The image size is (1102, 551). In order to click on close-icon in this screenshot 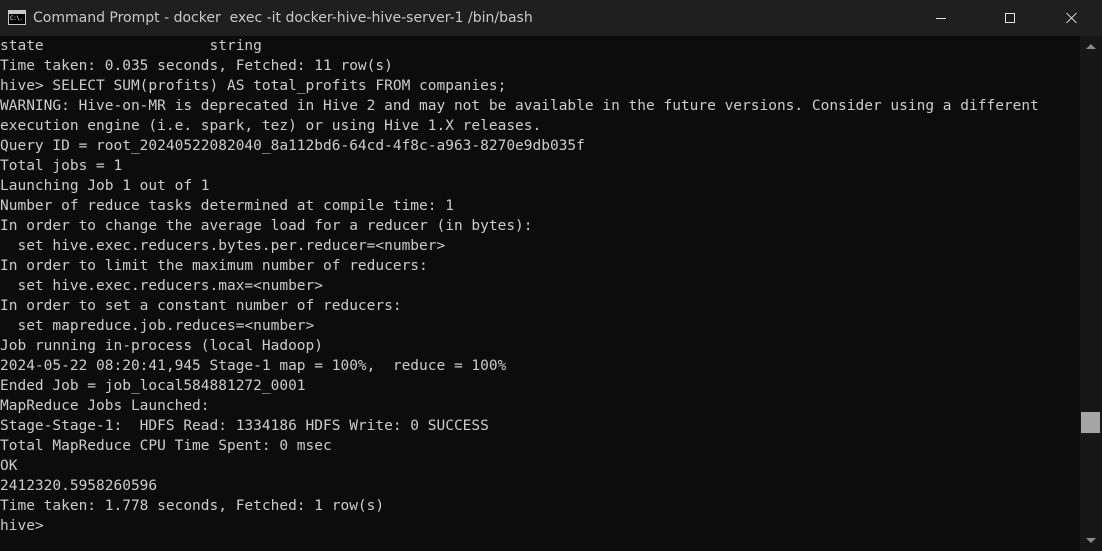, I will do `click(1072, 18)`.